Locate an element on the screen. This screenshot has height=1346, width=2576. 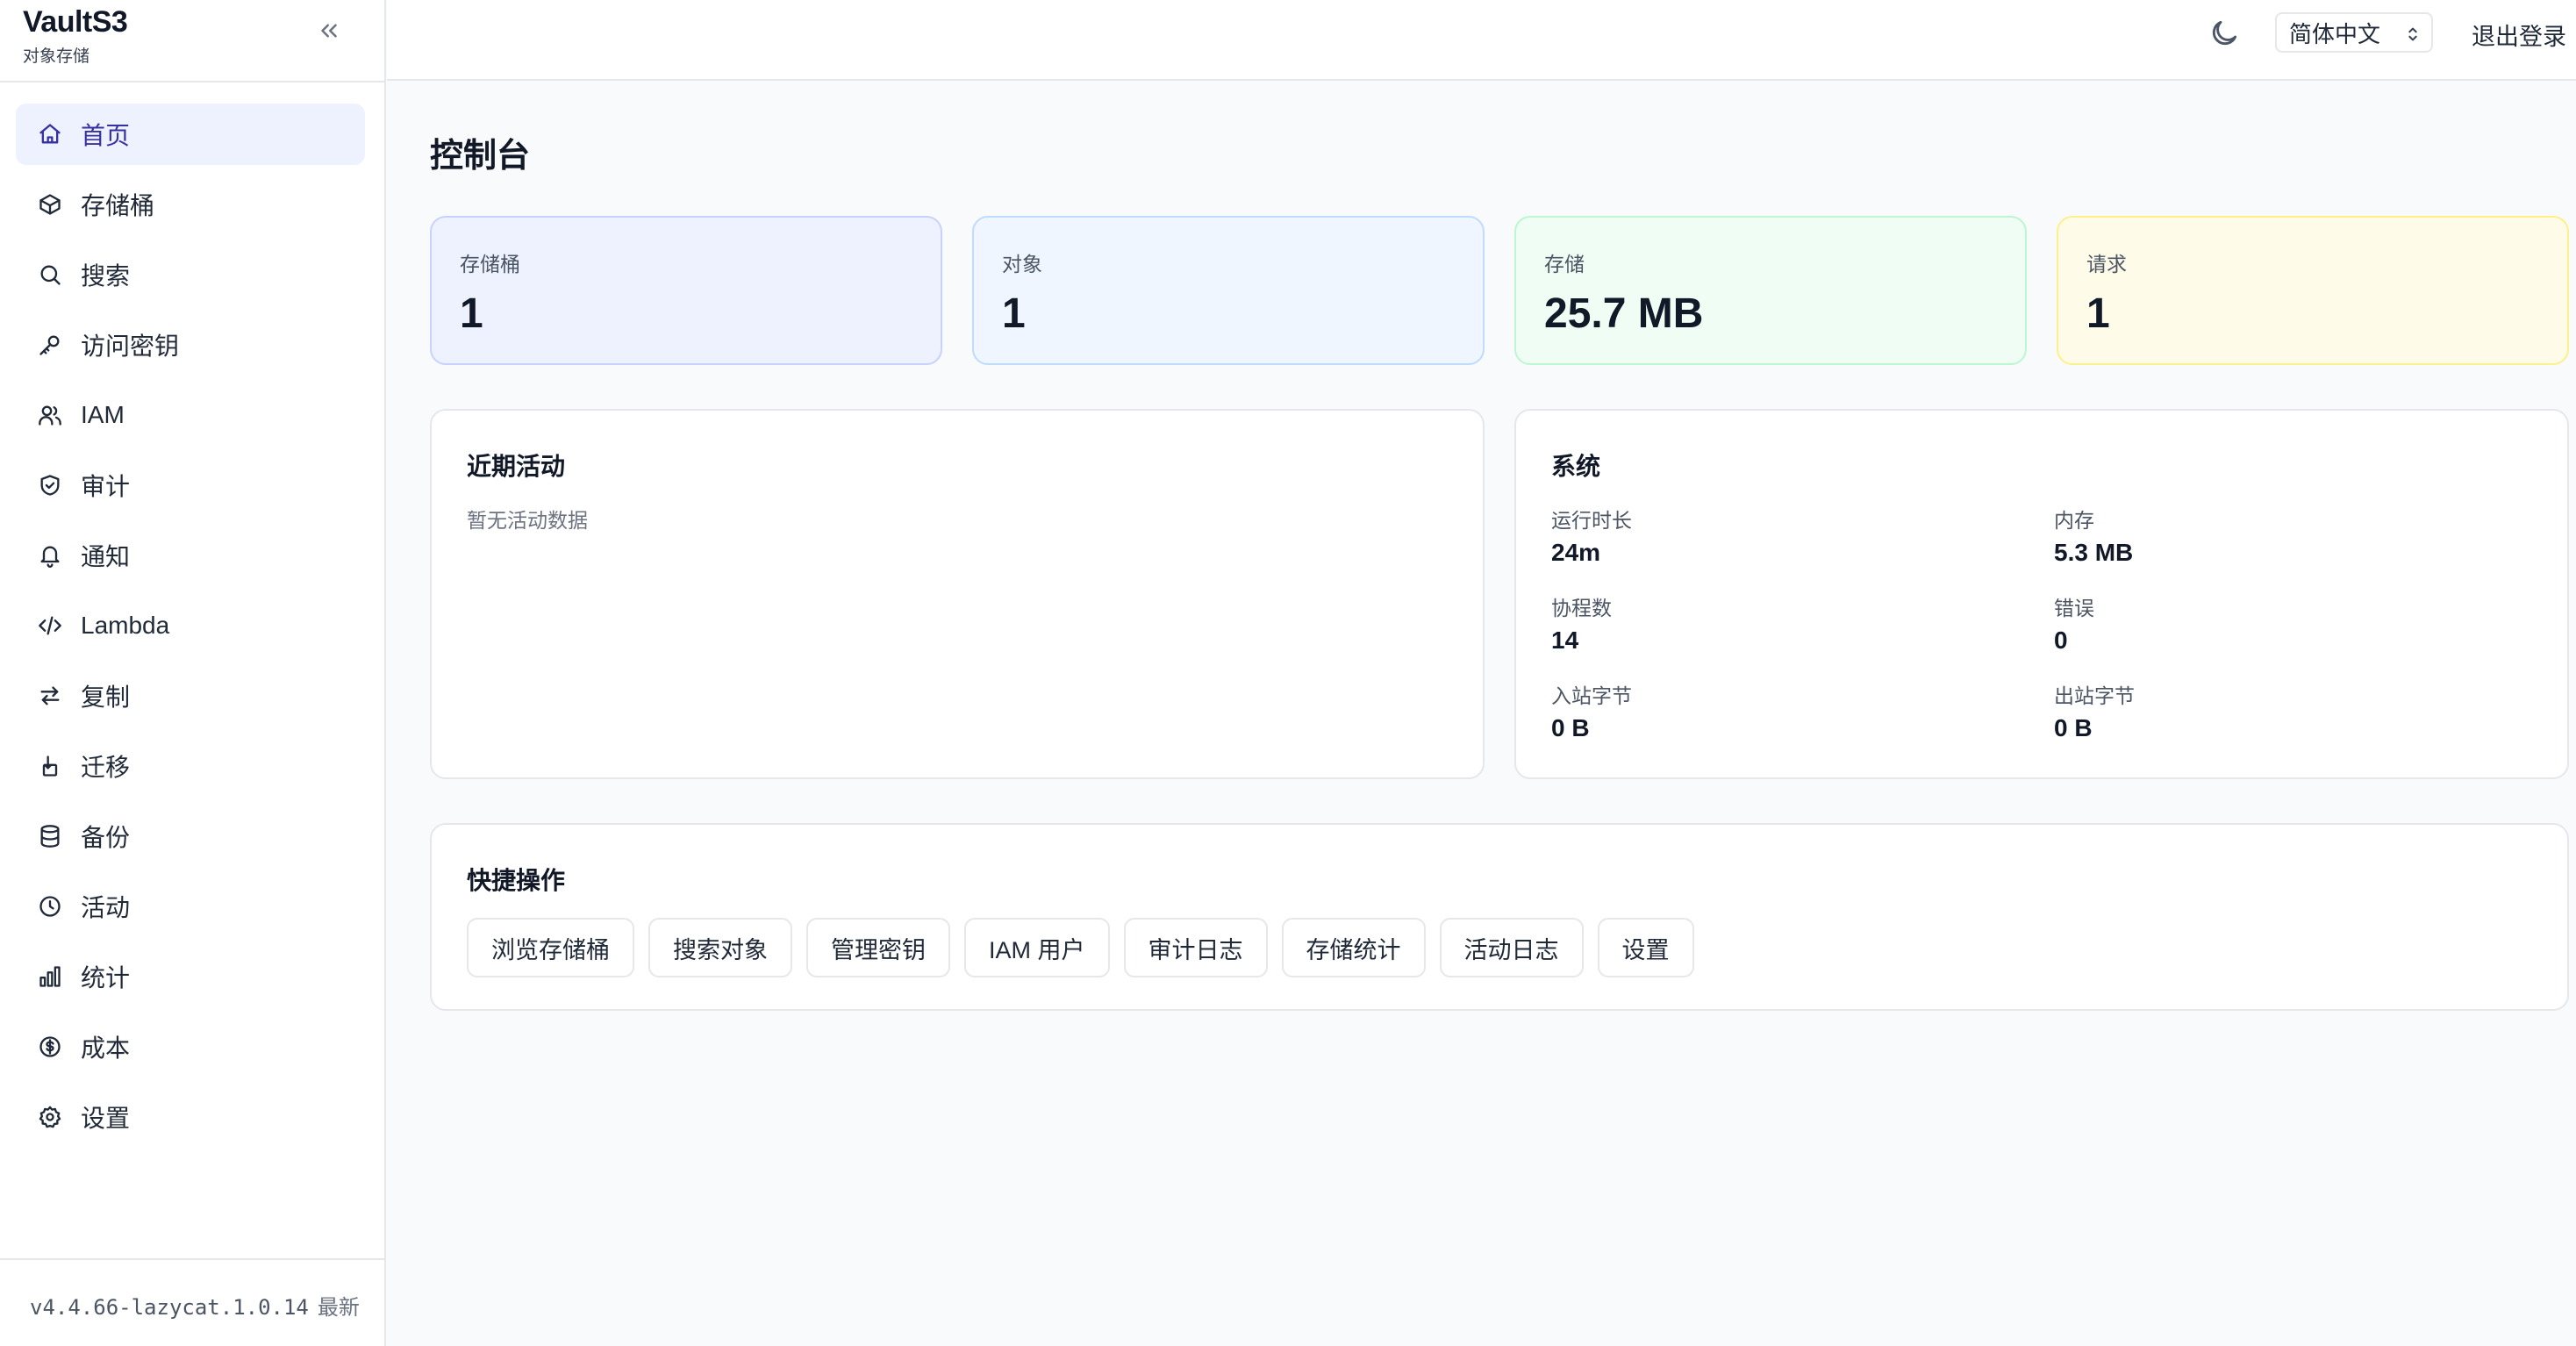
sidebar-item-label: 通知 is located at coordinates (106, 556).